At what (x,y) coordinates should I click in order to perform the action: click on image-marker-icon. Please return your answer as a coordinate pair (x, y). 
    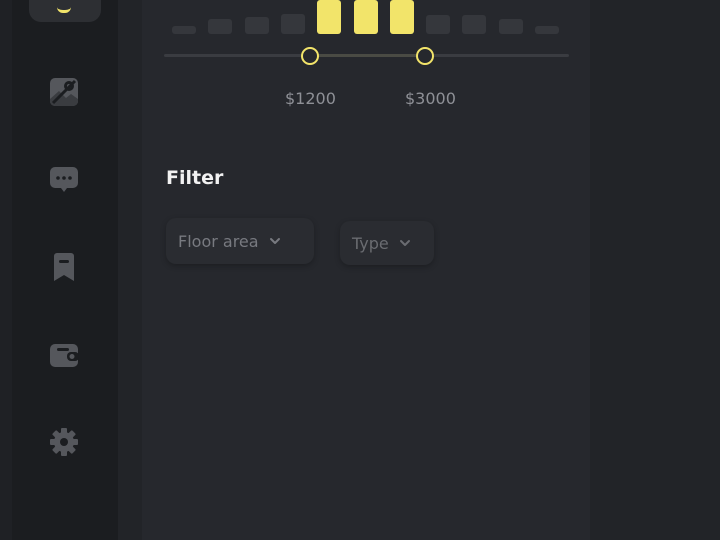
    Looking at the image, I should click on (64, 92).